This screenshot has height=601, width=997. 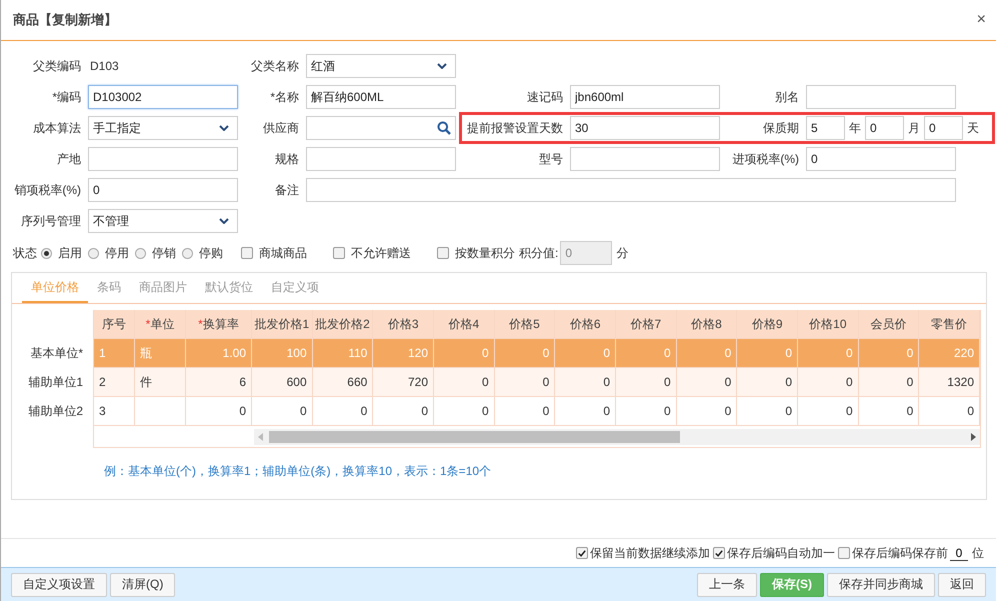 I want to click on field-label: 产地, so click(x=69, y=159).